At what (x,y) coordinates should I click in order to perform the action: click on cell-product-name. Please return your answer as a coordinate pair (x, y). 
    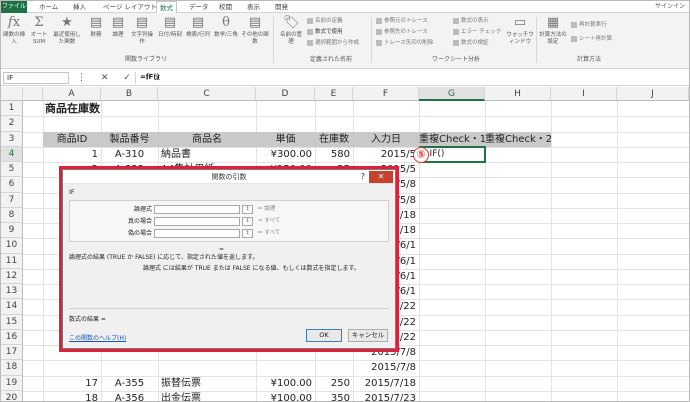
    Looking at the image, I should click on (207, 367).